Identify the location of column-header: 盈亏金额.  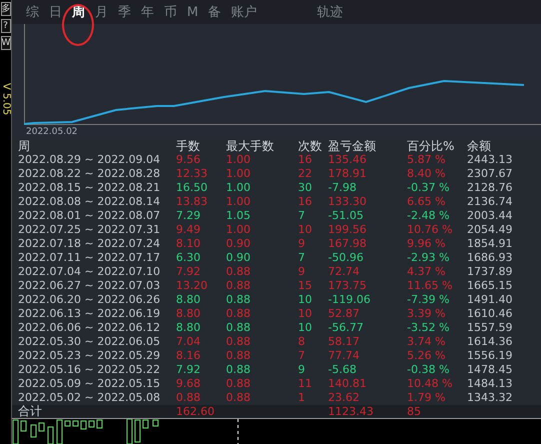
(352, 146).